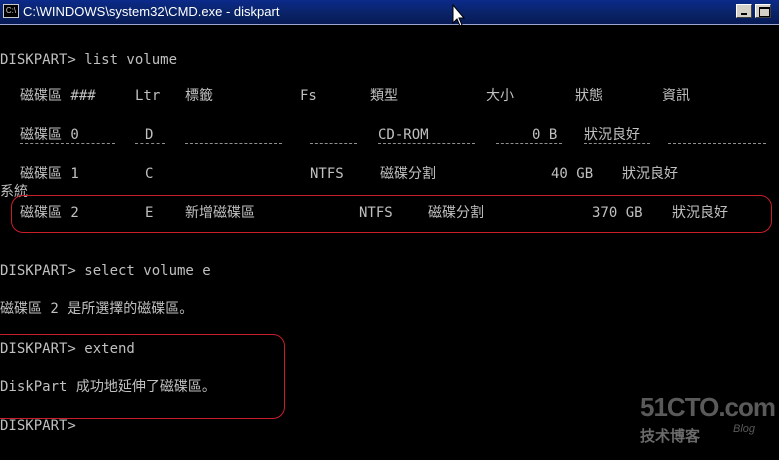  What do you see at coordinates (670, 436) in the screenshot?
I see `watermark-tagline: 技术博客` at bounding box center [670, 436].